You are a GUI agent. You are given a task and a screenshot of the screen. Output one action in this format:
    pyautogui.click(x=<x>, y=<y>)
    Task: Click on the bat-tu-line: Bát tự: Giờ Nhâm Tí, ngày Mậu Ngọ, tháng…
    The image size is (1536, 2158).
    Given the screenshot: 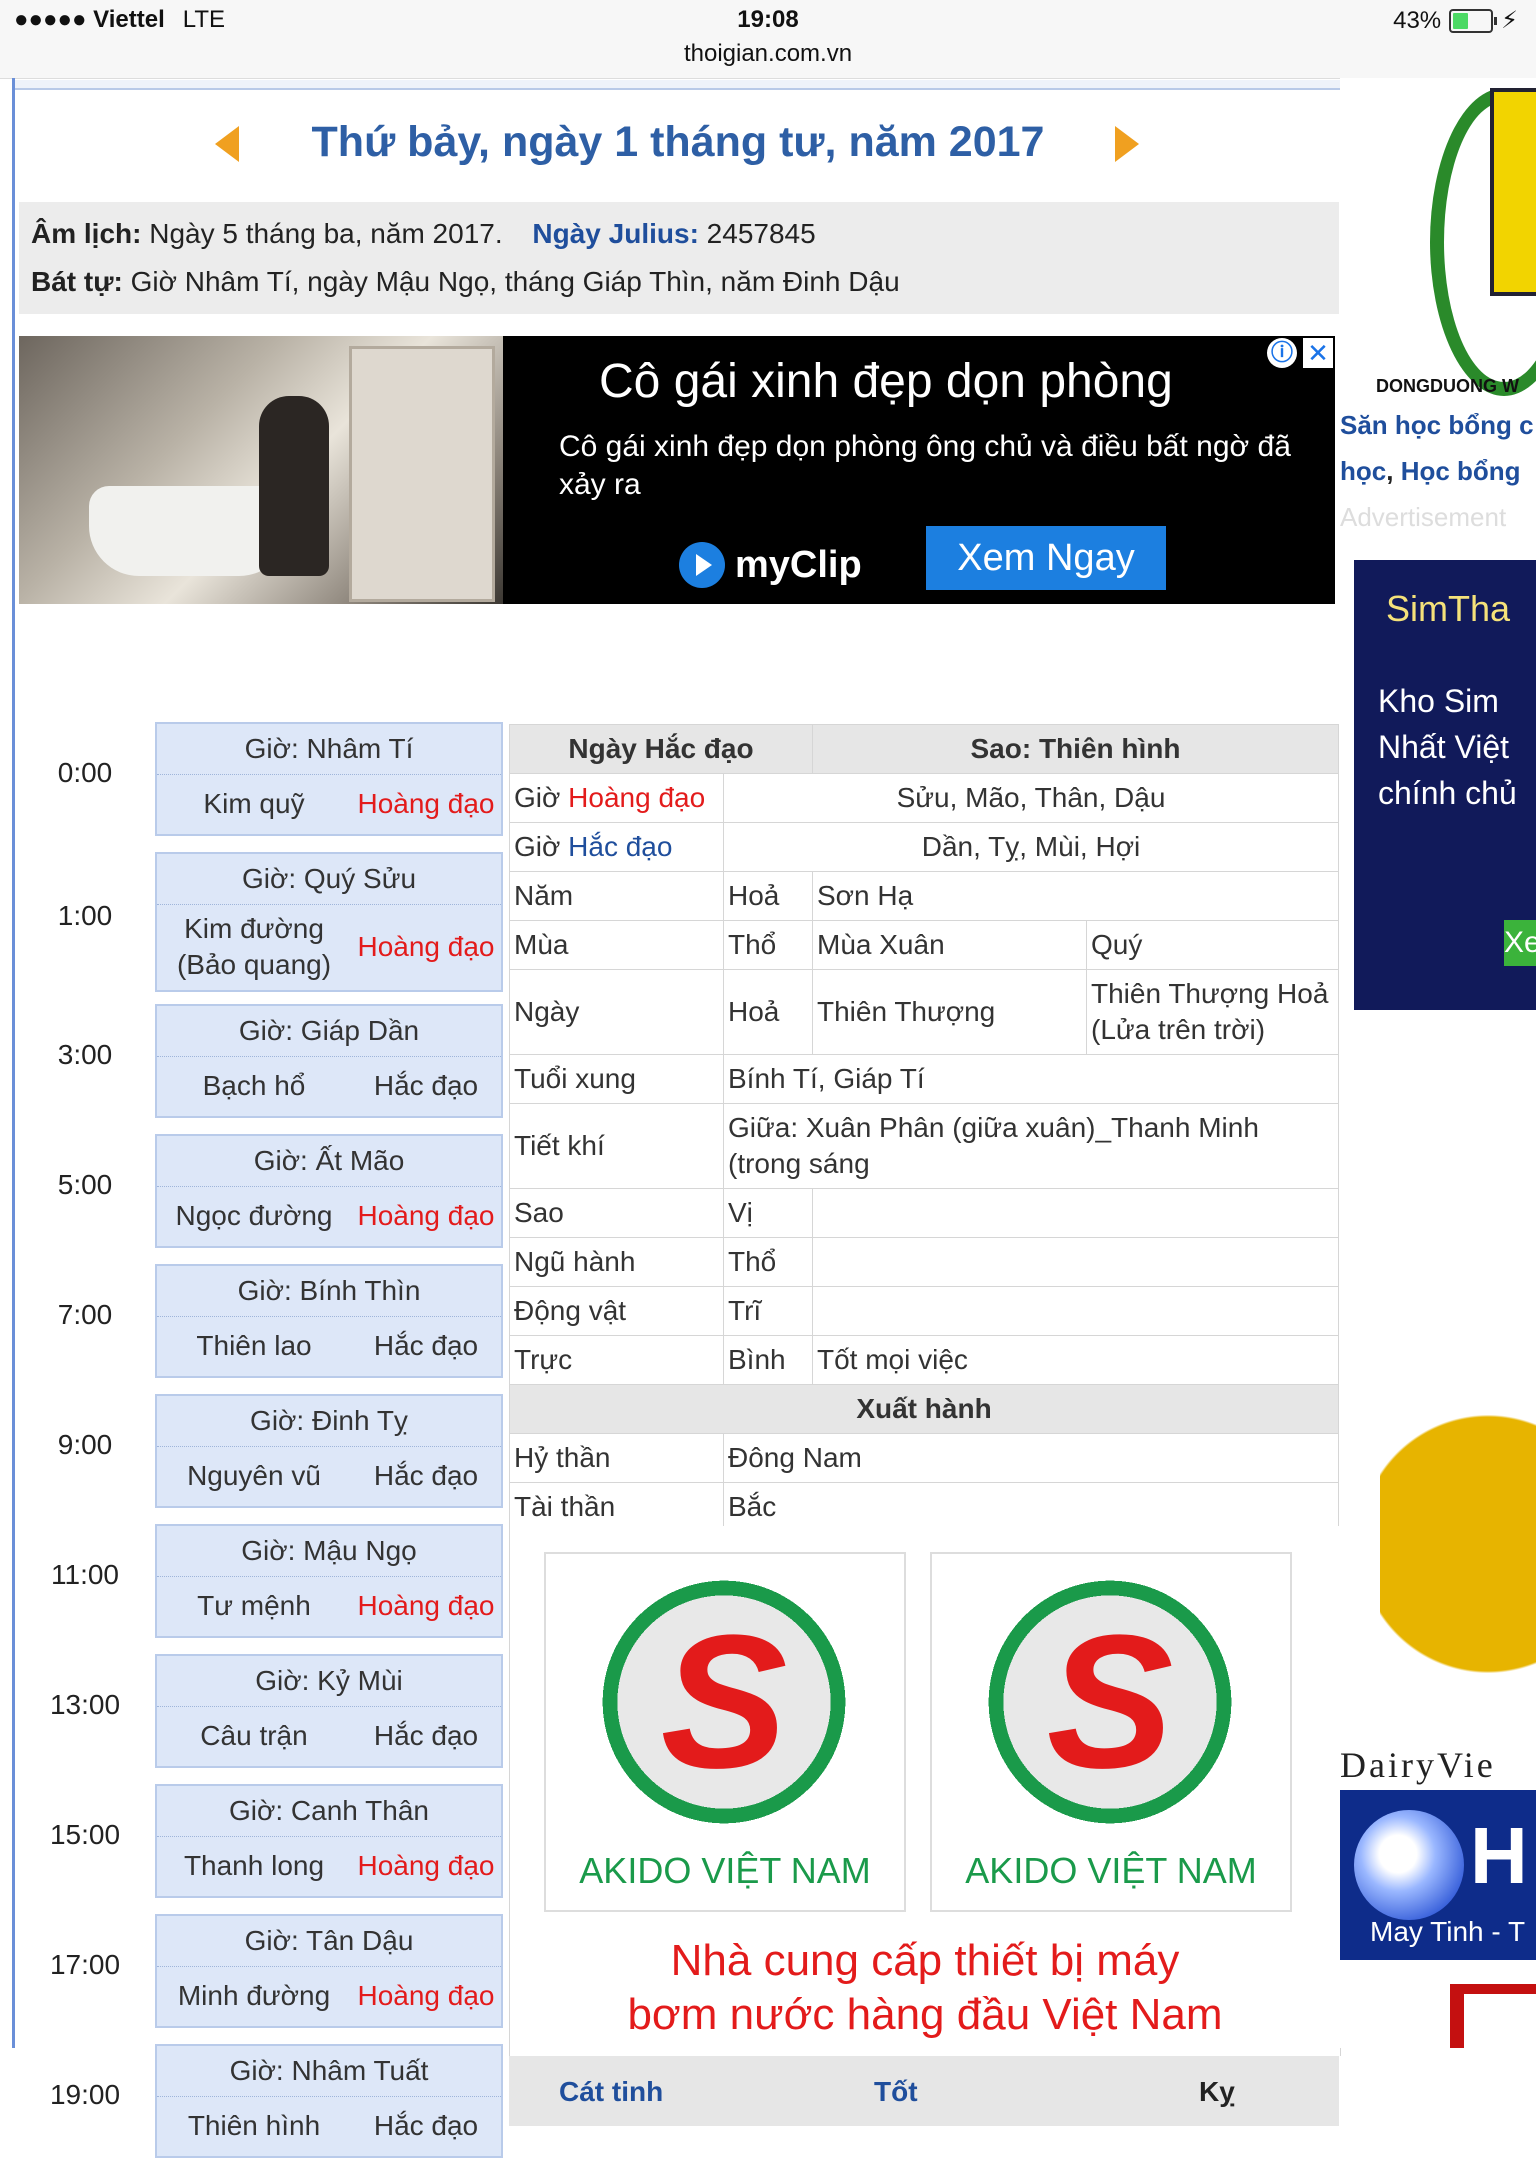 What is the action you would take?
    pyautogui.click(x=465, y=282)
    